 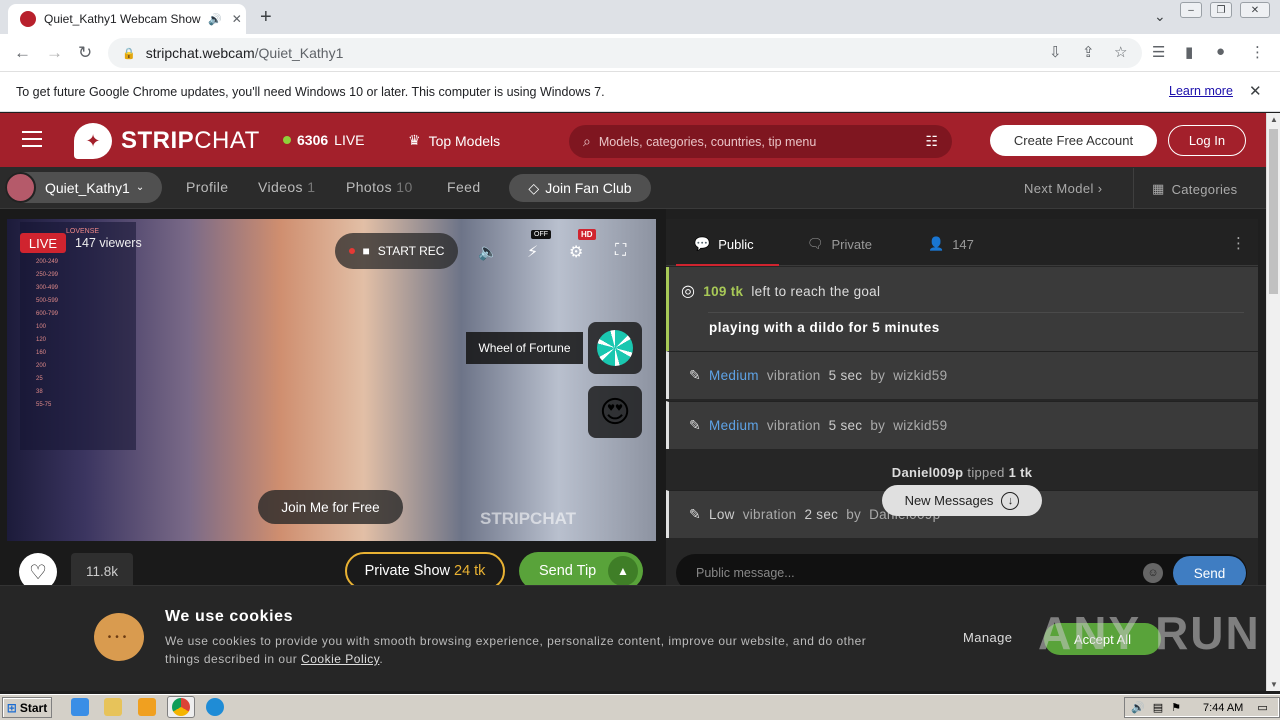 I want to click on network-tray-icon: ▤, so click(x=1158, y=707).